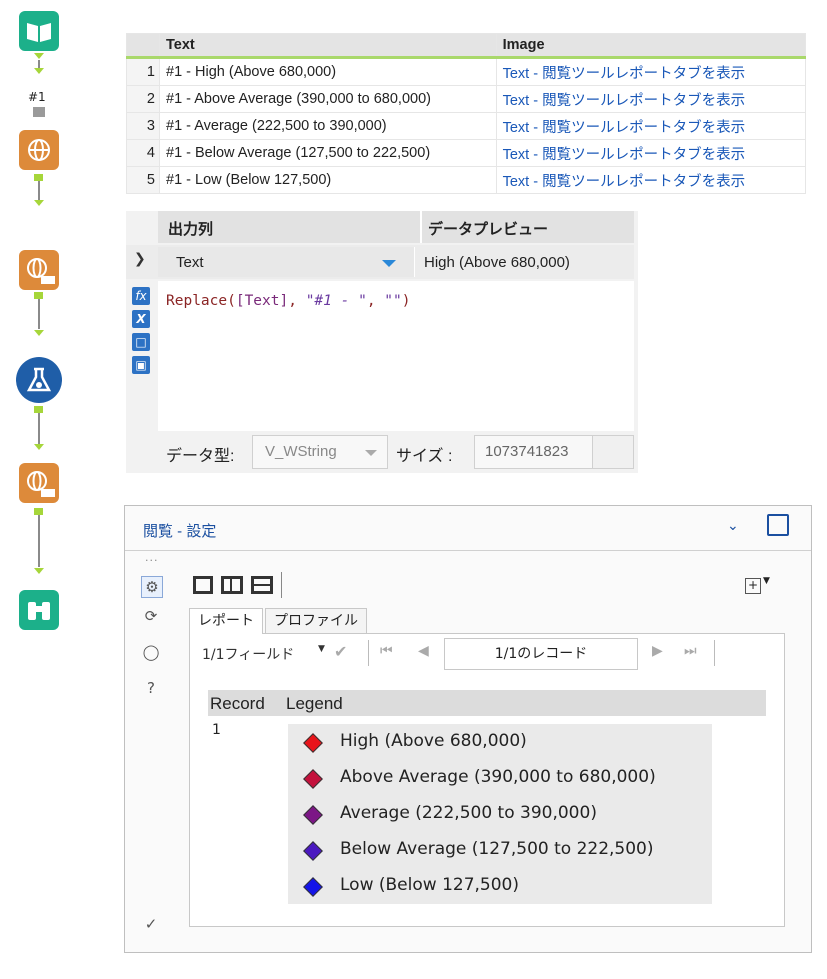 This screenshot has height=979, width=827. Describe the element at coordinates (423, 651) in the screenshot. I see `previous-record-icon: ◀` at that location.